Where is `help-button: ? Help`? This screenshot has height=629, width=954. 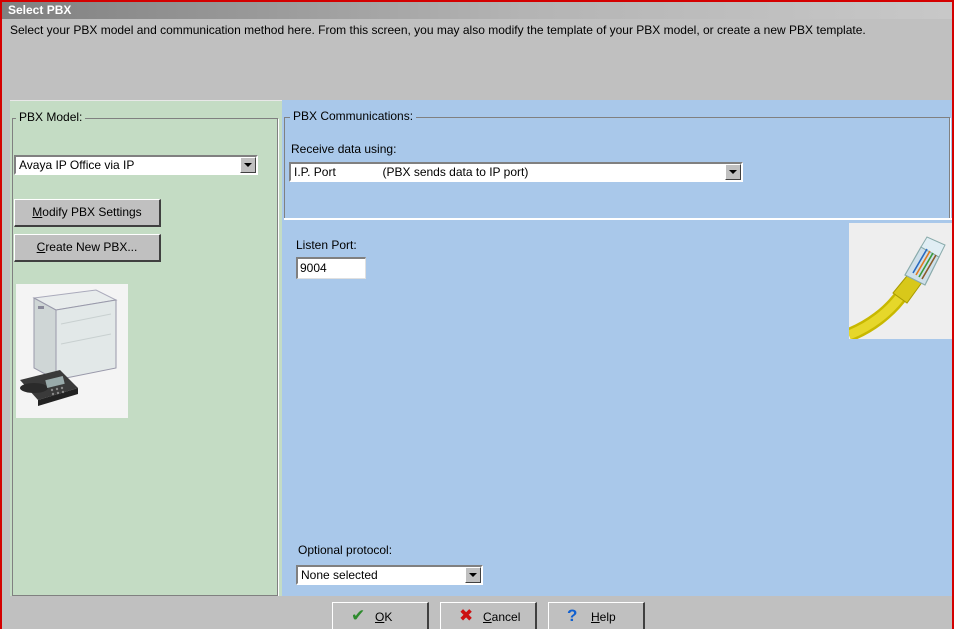 help-button: ? Help is located at coordinates (596, 615).